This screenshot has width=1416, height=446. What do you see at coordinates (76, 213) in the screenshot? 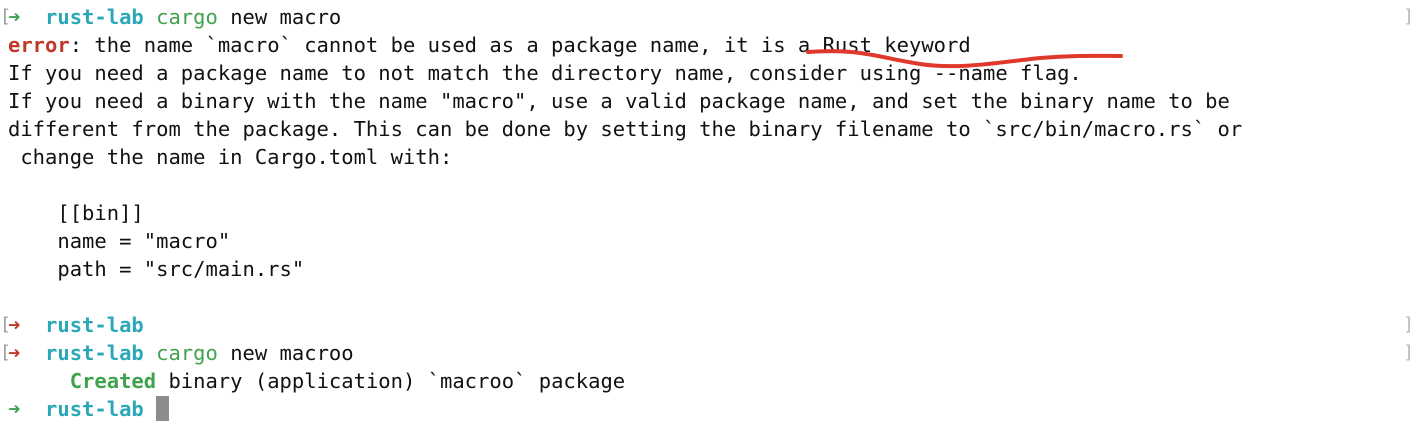
I see `code-line: [[bin]]` at bounding box center [76, 213].